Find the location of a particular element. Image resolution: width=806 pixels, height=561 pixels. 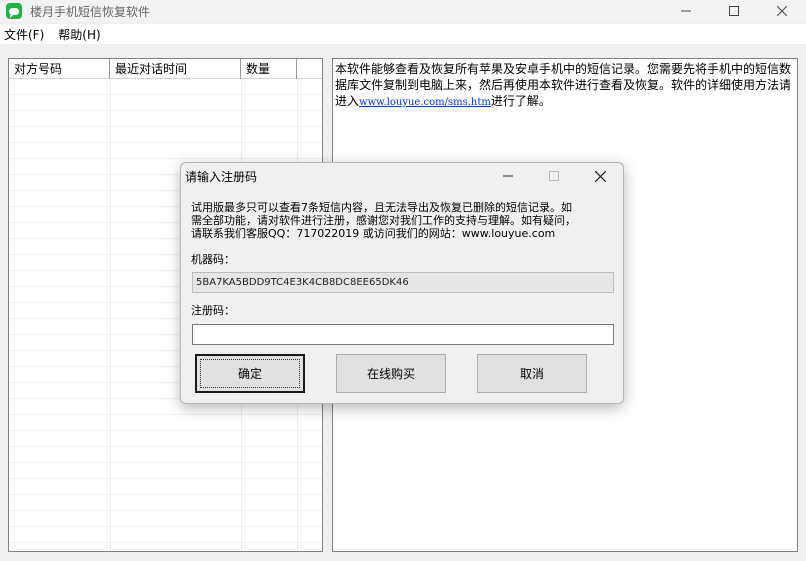

dialog-close-button is located at coordinates (600, 176).